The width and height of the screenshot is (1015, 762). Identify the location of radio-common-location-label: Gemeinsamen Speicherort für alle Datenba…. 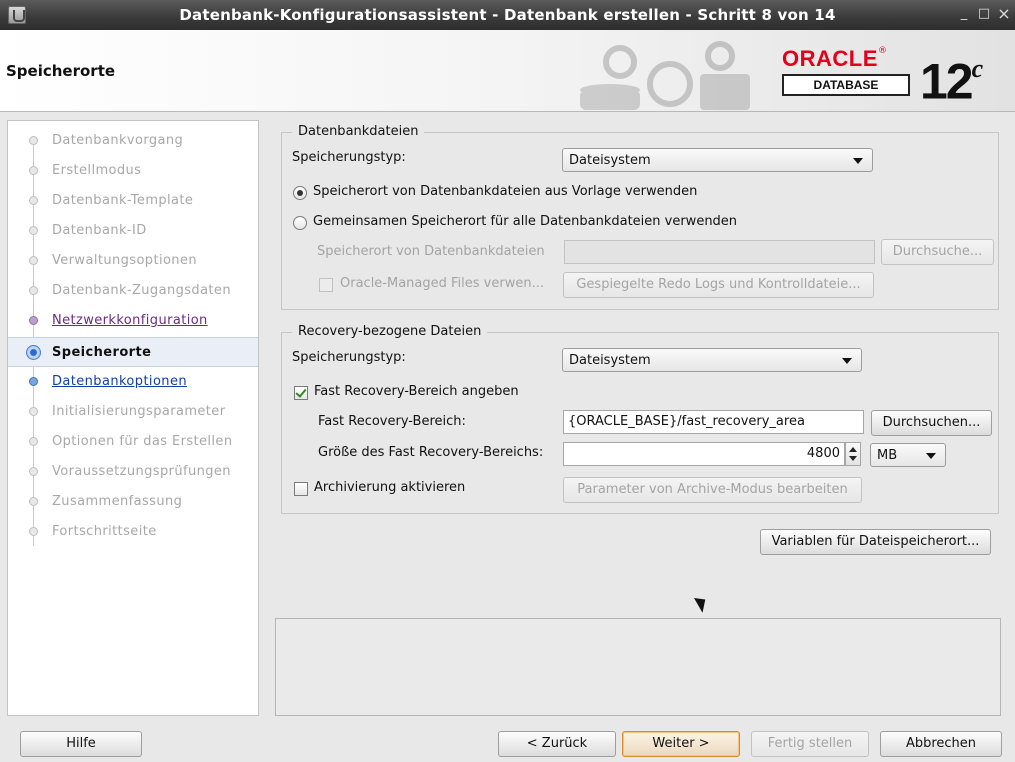
(525, 221).